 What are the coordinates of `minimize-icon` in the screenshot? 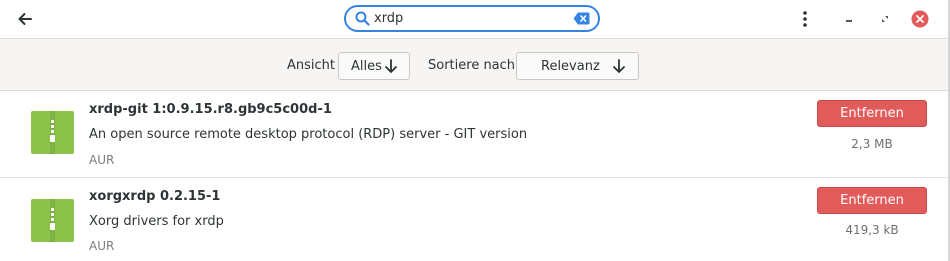 It's located at (849, 21).